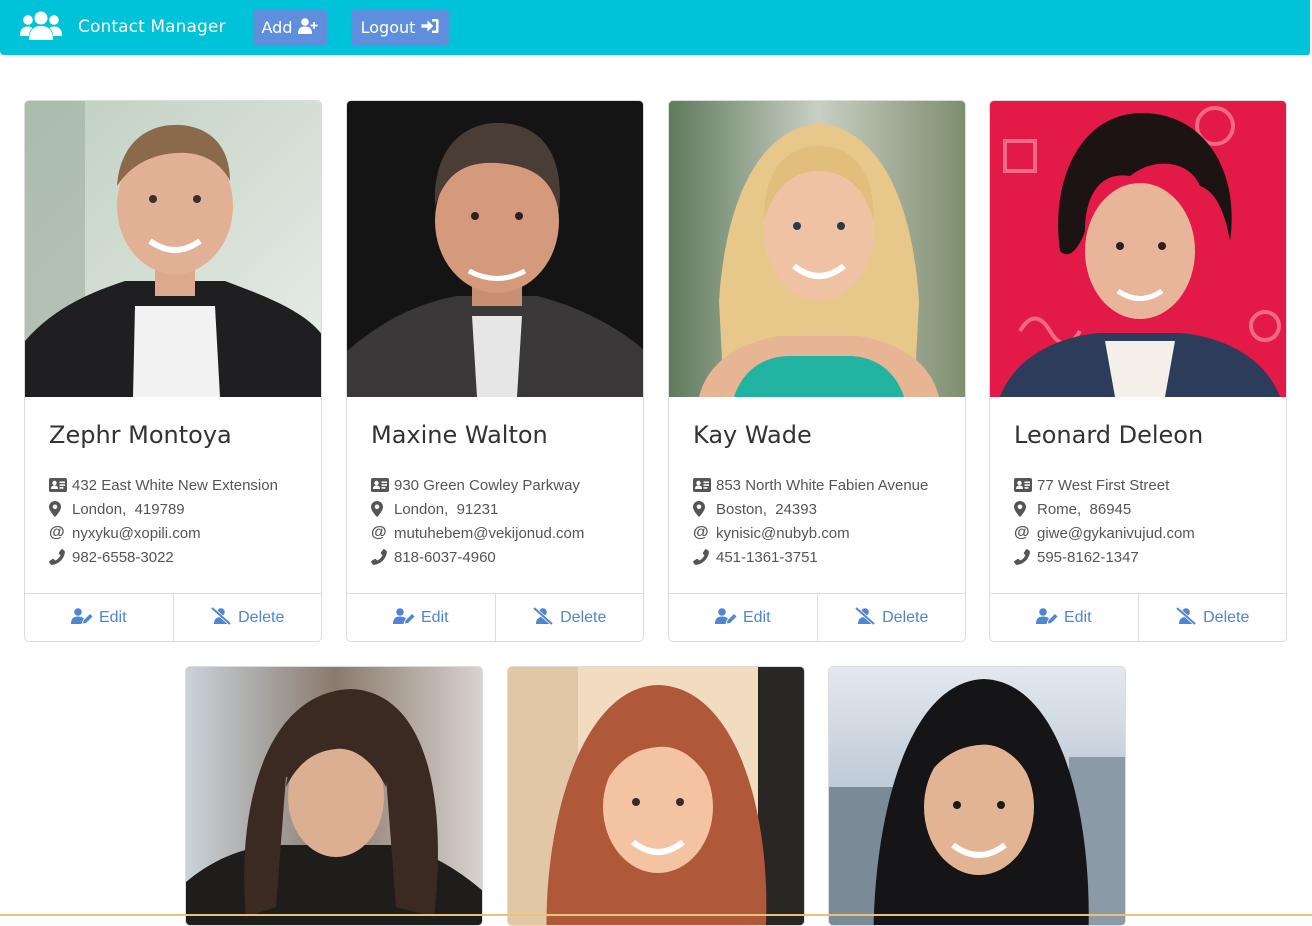 Image resolution: width=1312 pixels, height=926 pixels. Describe the element at coordinates (277, 27) in the screenshot. I see `add-label: Add` at that location.